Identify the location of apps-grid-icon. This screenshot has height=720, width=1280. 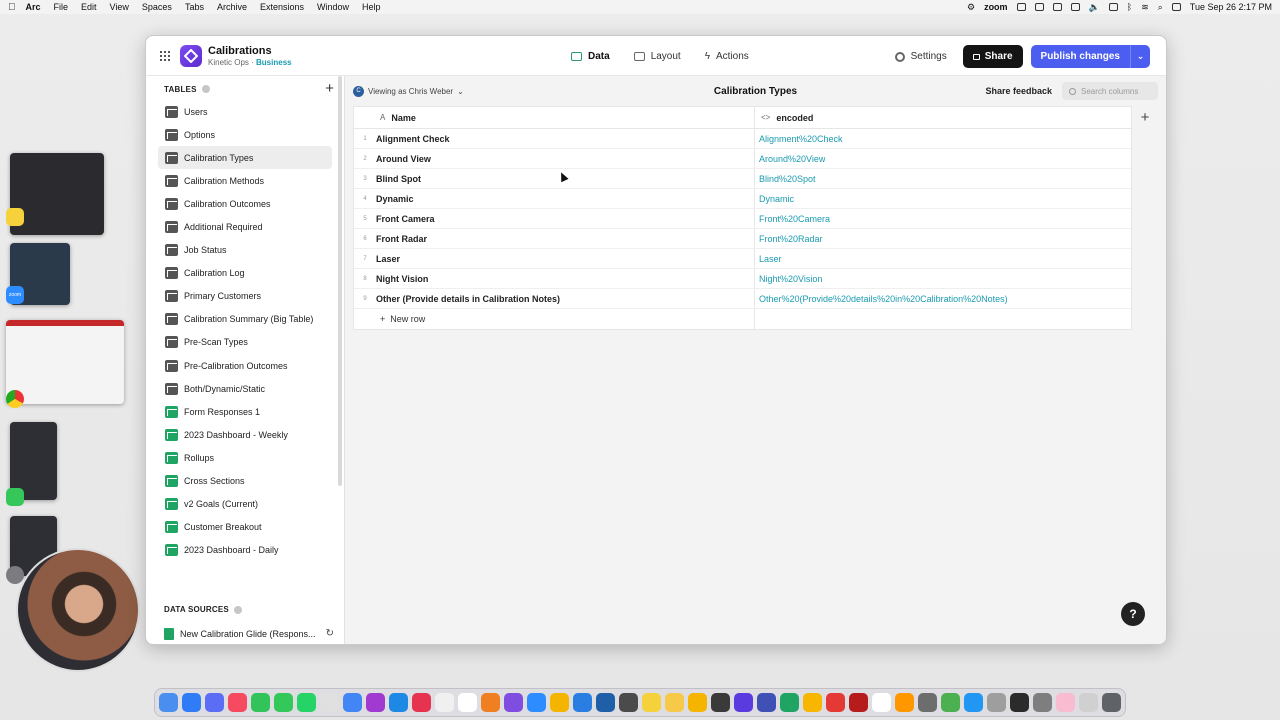
(165, 55).